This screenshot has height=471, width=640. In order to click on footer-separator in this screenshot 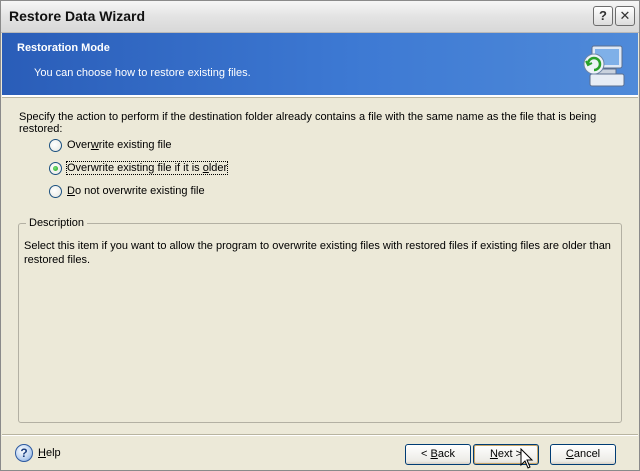, I will do `click(320, 435)`.